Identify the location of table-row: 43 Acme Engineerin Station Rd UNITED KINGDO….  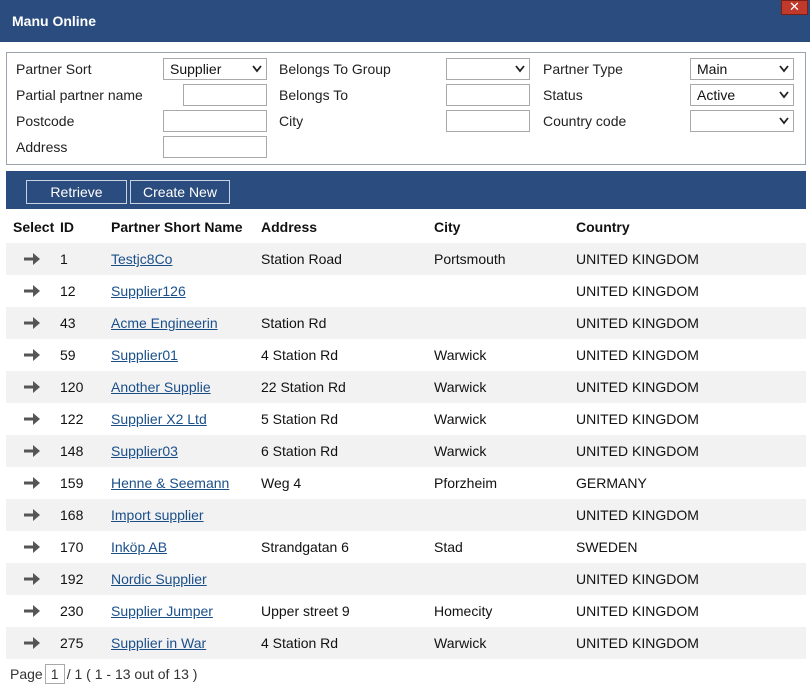
(406, 323).